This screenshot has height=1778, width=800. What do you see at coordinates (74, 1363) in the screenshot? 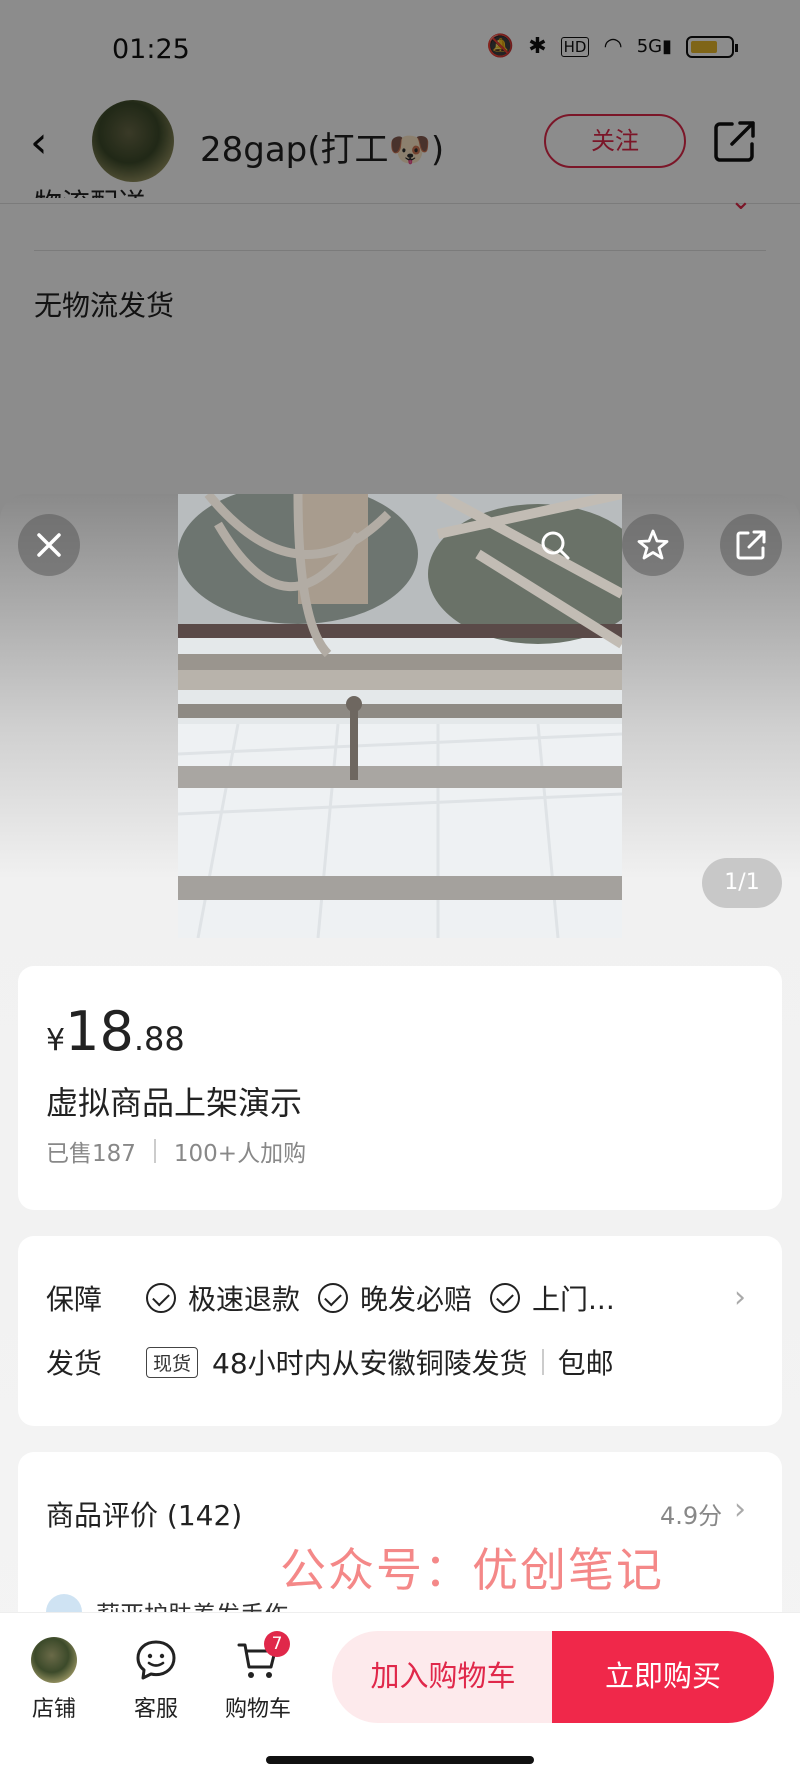
I see `shipping-label: 发货` at bounding box center [74, 1363].